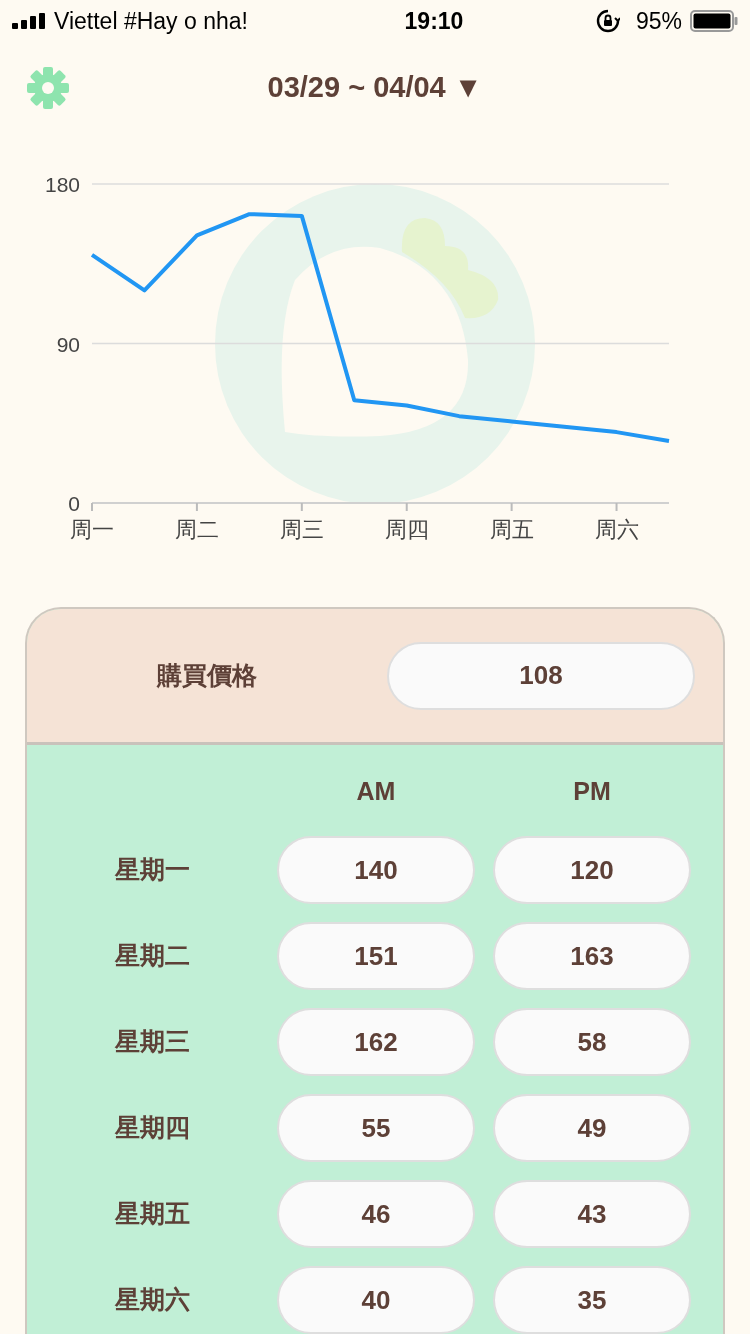  I want to click on purchase-price-field: 108, so click(541, 675).